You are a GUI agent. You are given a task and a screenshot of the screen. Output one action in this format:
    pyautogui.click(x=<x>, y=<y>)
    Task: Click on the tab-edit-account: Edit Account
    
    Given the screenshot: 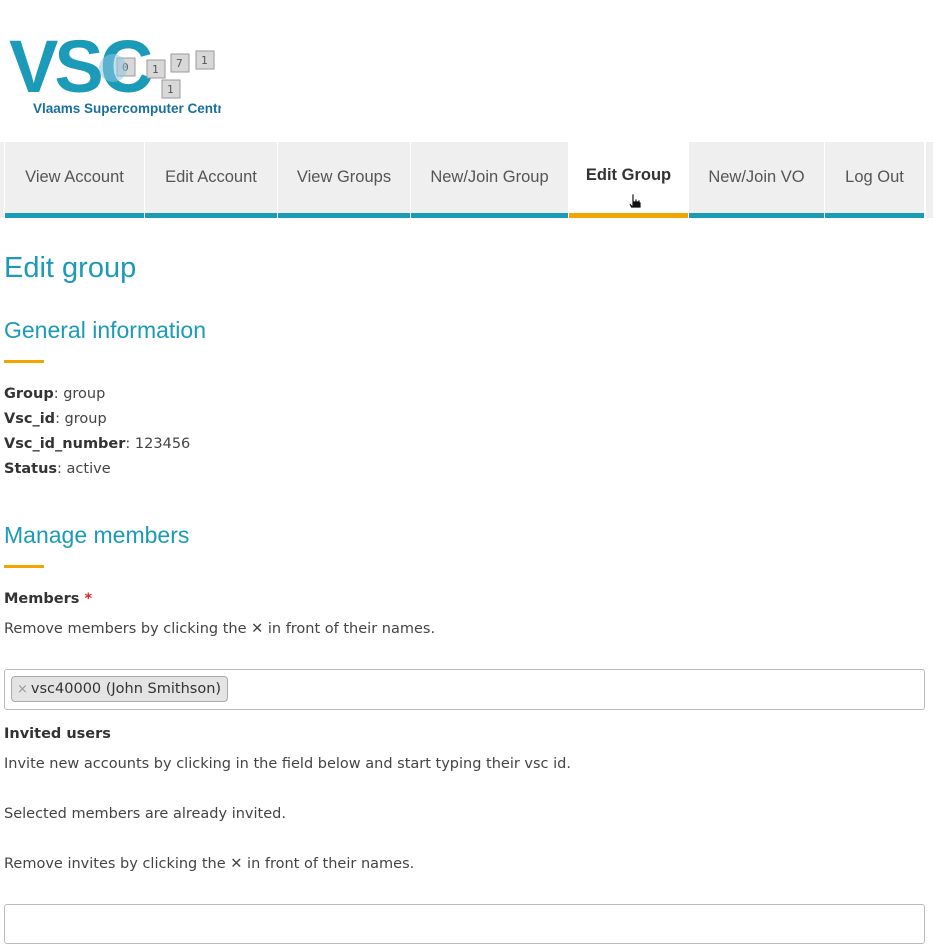 What is the action you would take?
    pyautogui.click(x=211, y=180)
    